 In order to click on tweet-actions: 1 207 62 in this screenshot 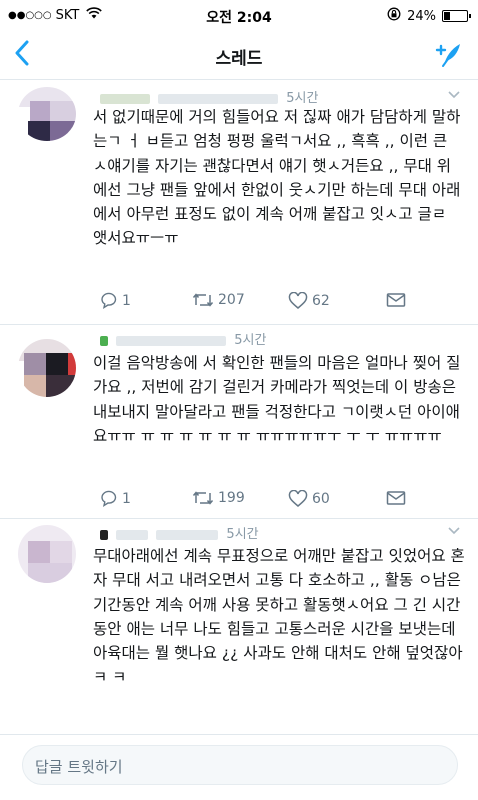, I will do `click(265, 303)`.